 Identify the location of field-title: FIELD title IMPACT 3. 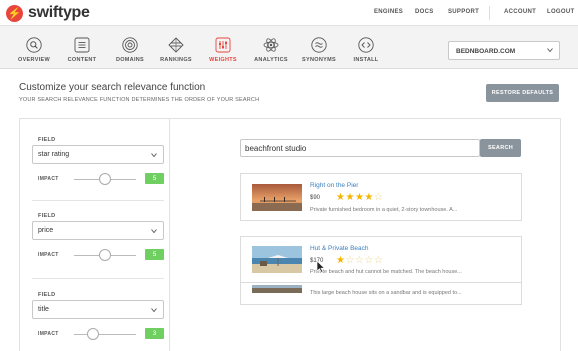
(98, 316).